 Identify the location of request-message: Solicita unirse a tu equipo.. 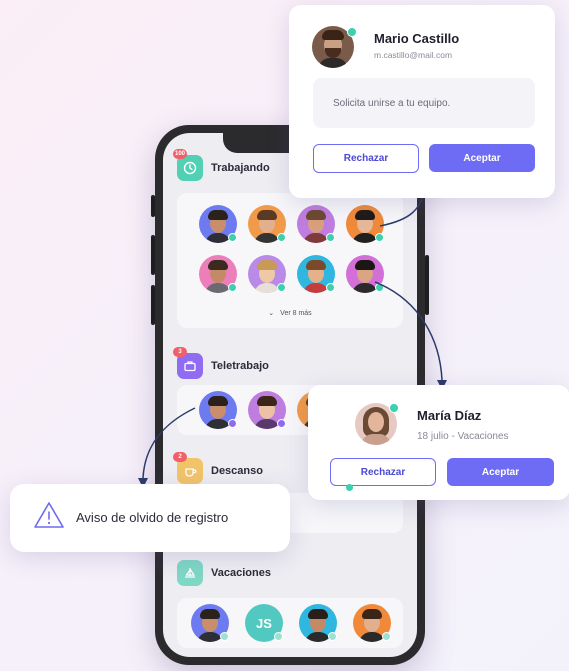
(424, 103).